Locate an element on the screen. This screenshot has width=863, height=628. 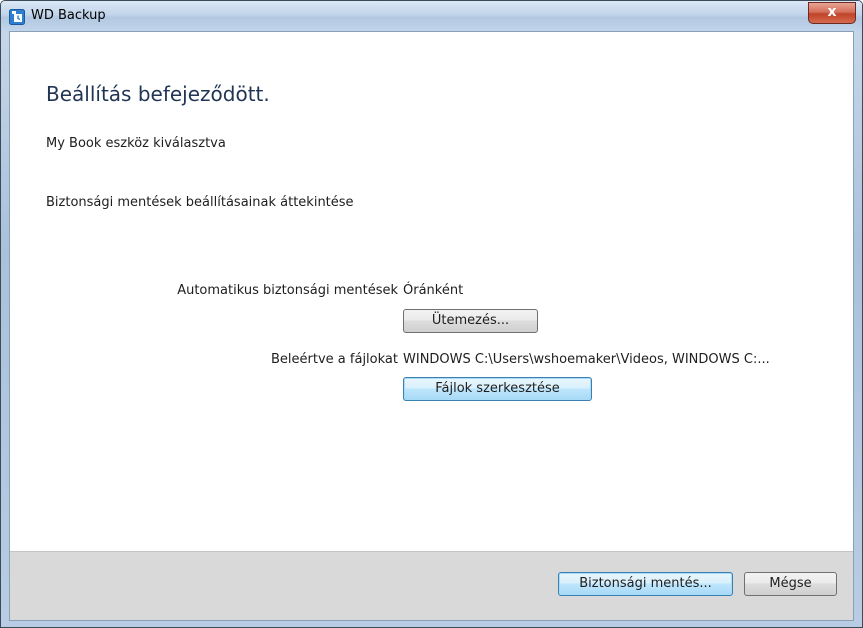
window-title: WD Backup is located at coordinates (68, 15).